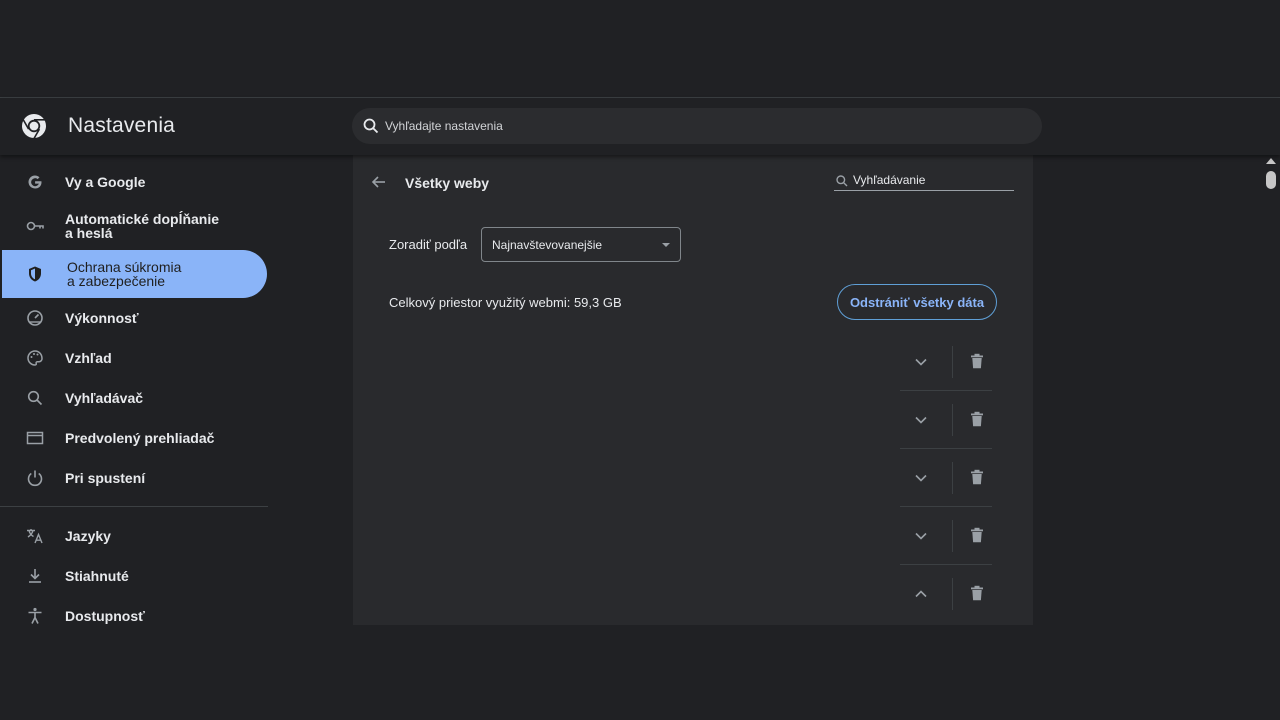  Describe the element at coordinates (932, 180) in the screenshot. I see `sites-search-input` at that location.